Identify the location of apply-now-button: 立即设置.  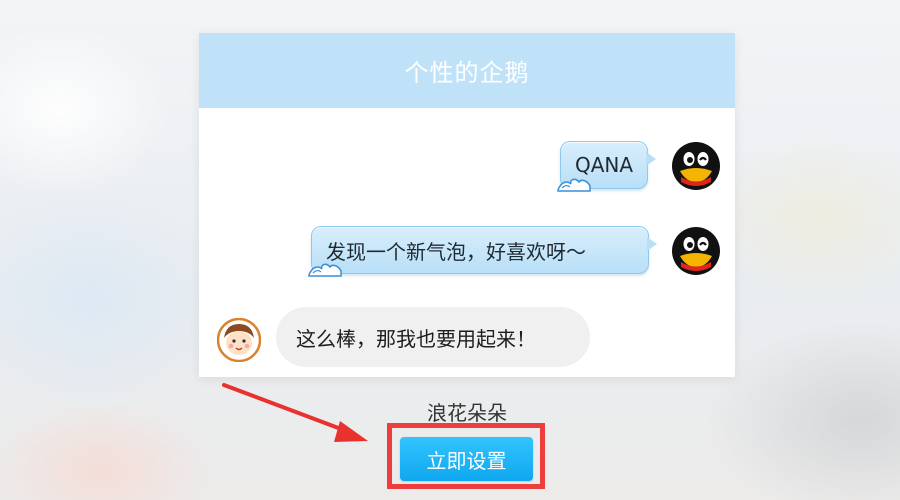
(466, 459).